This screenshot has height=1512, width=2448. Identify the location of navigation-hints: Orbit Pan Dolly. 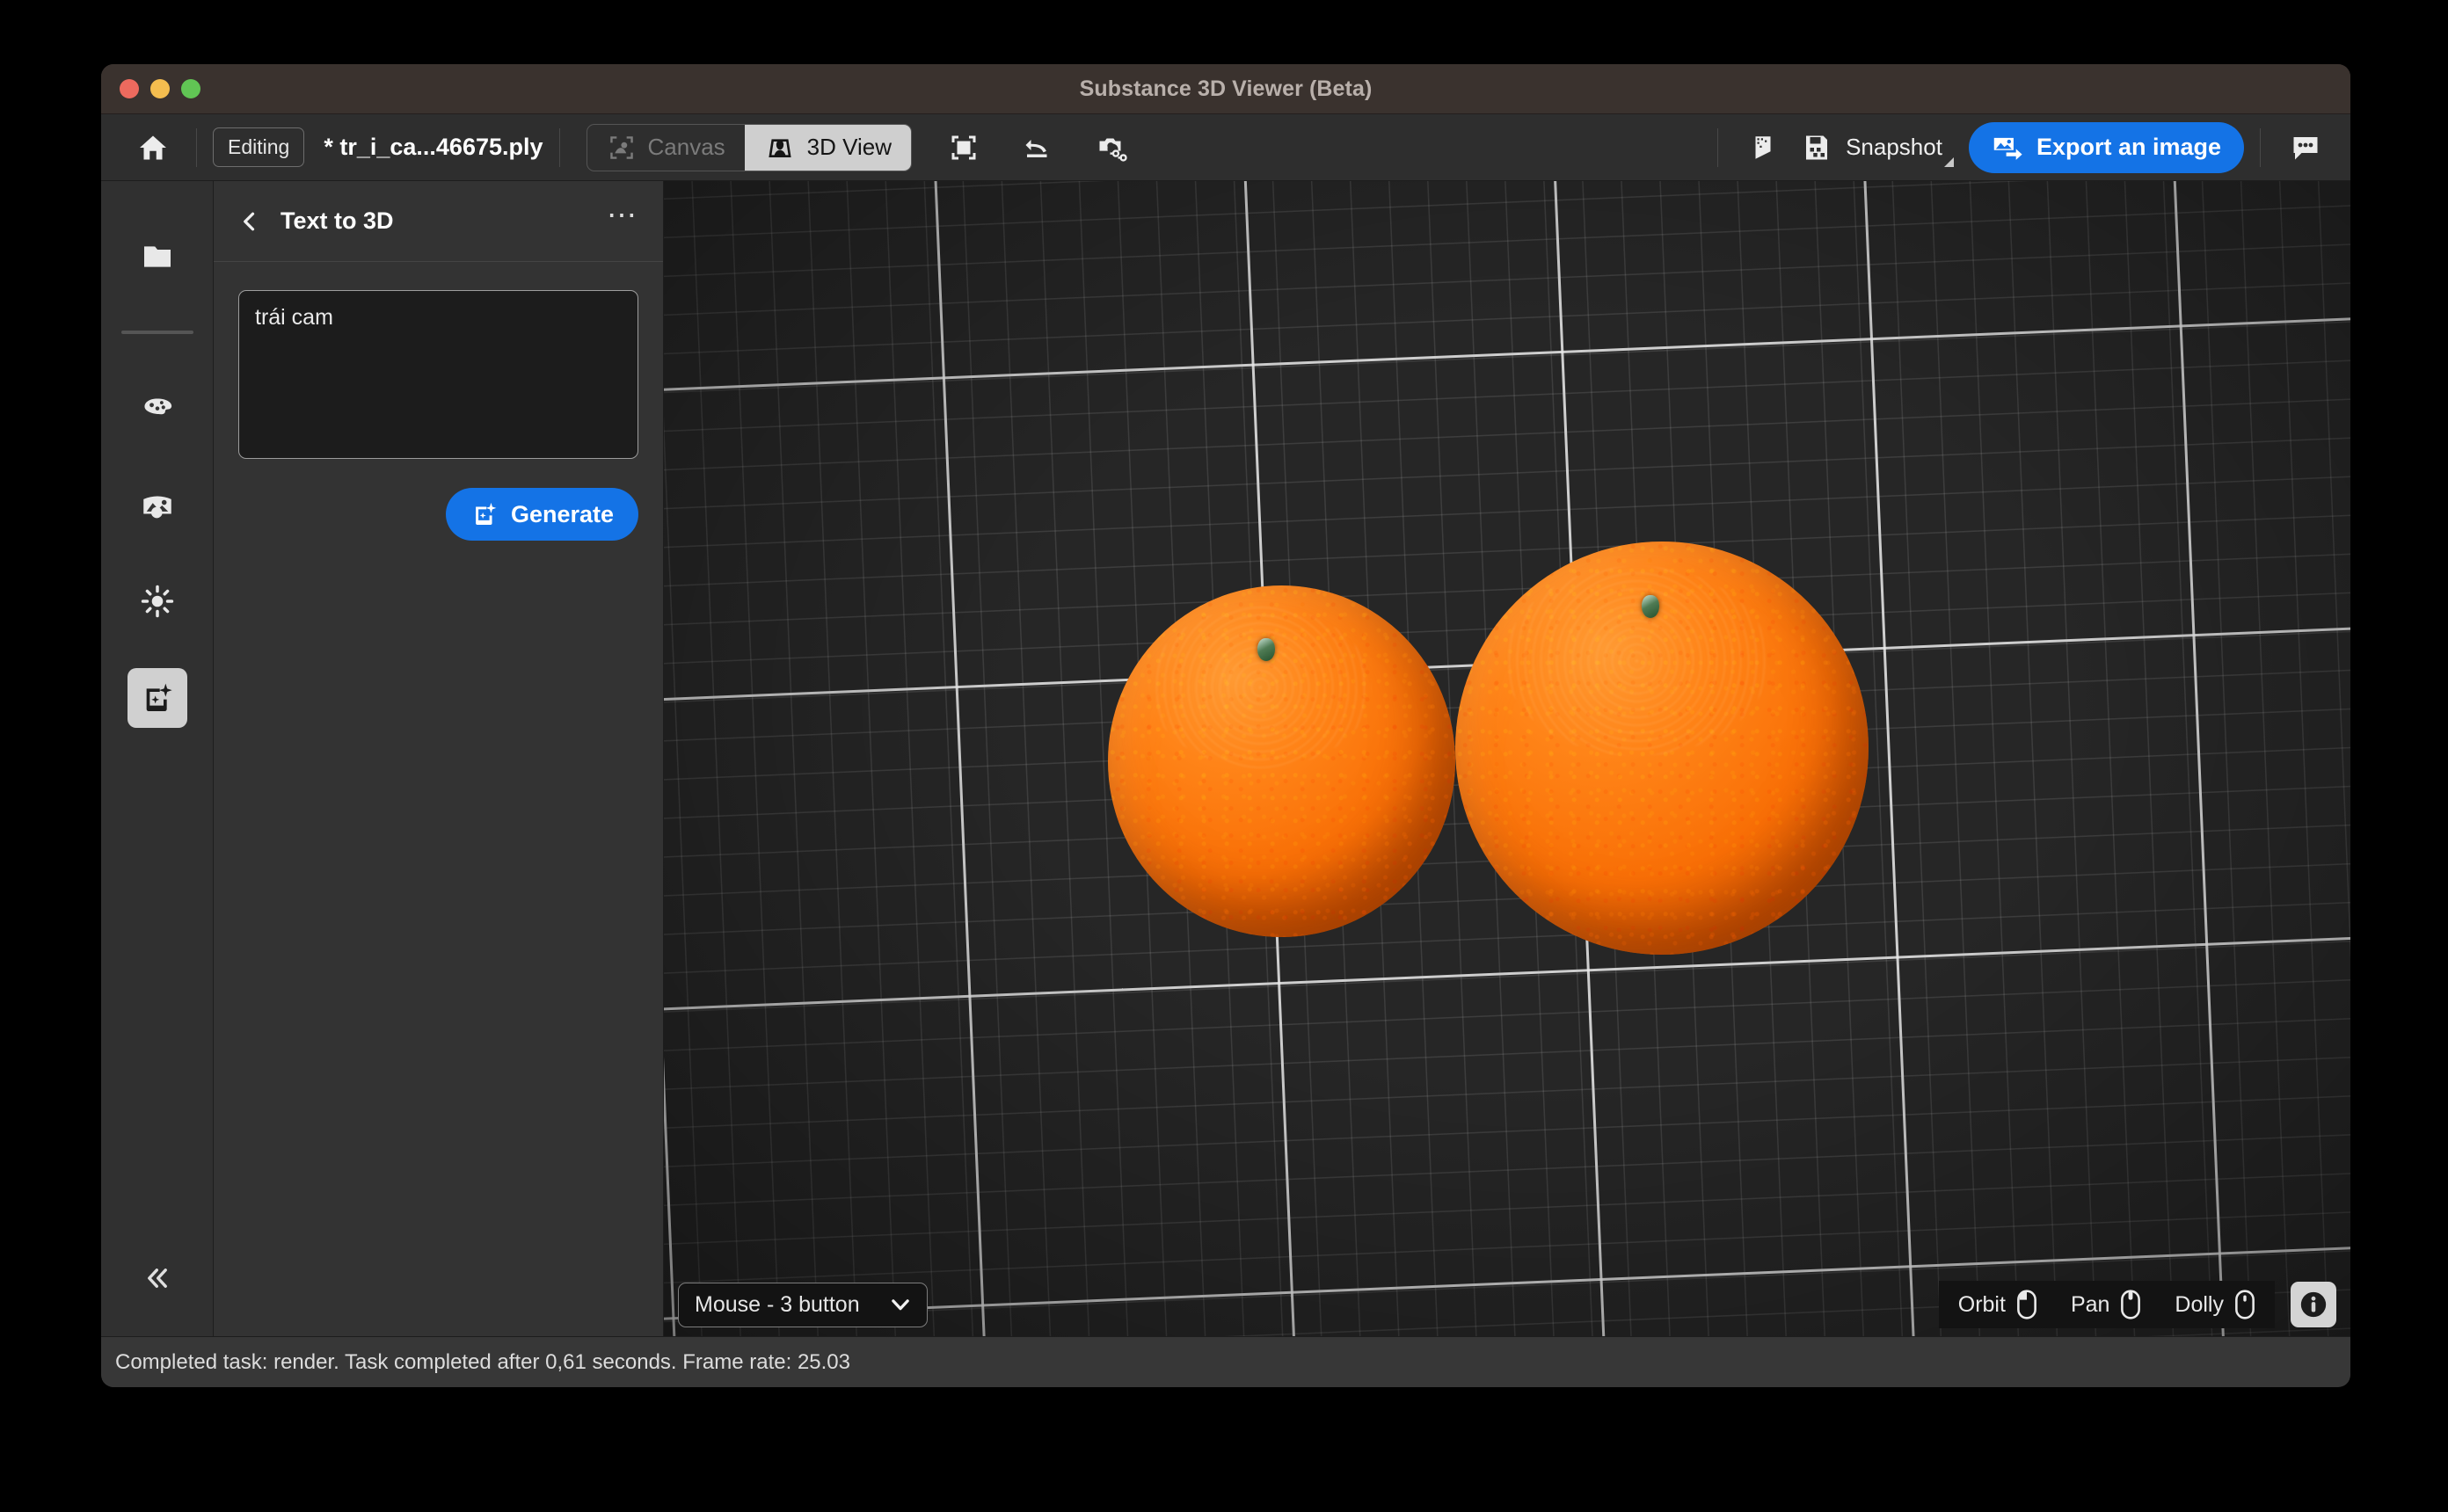
(2106, 1305).